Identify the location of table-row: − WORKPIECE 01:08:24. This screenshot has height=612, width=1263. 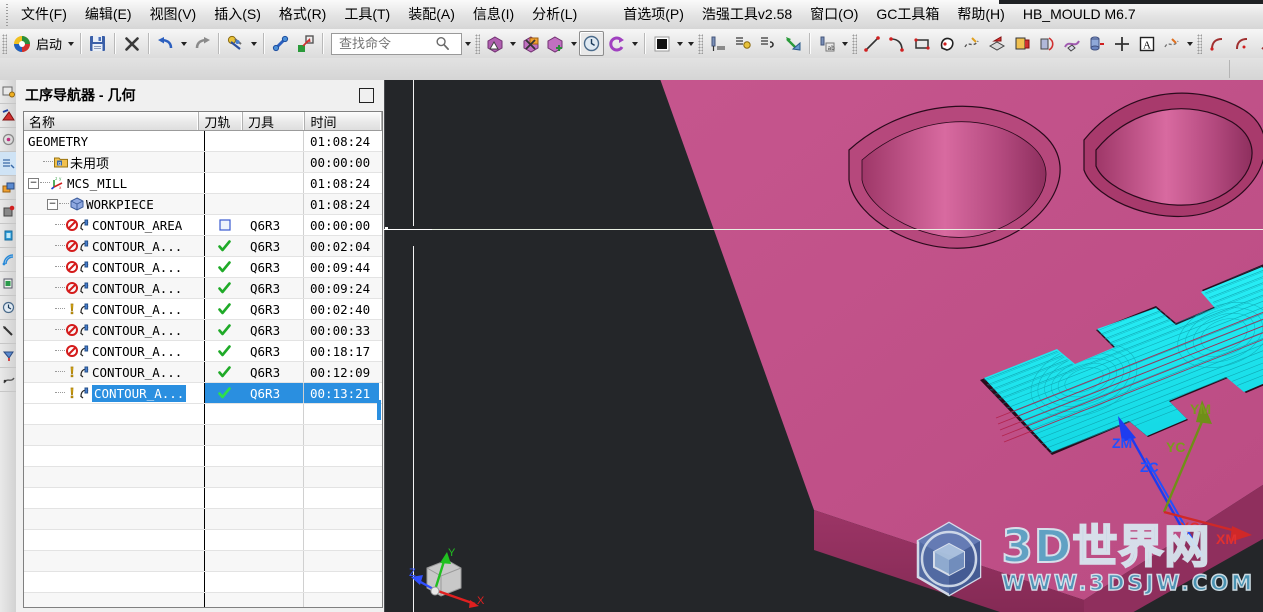
(203, 204).